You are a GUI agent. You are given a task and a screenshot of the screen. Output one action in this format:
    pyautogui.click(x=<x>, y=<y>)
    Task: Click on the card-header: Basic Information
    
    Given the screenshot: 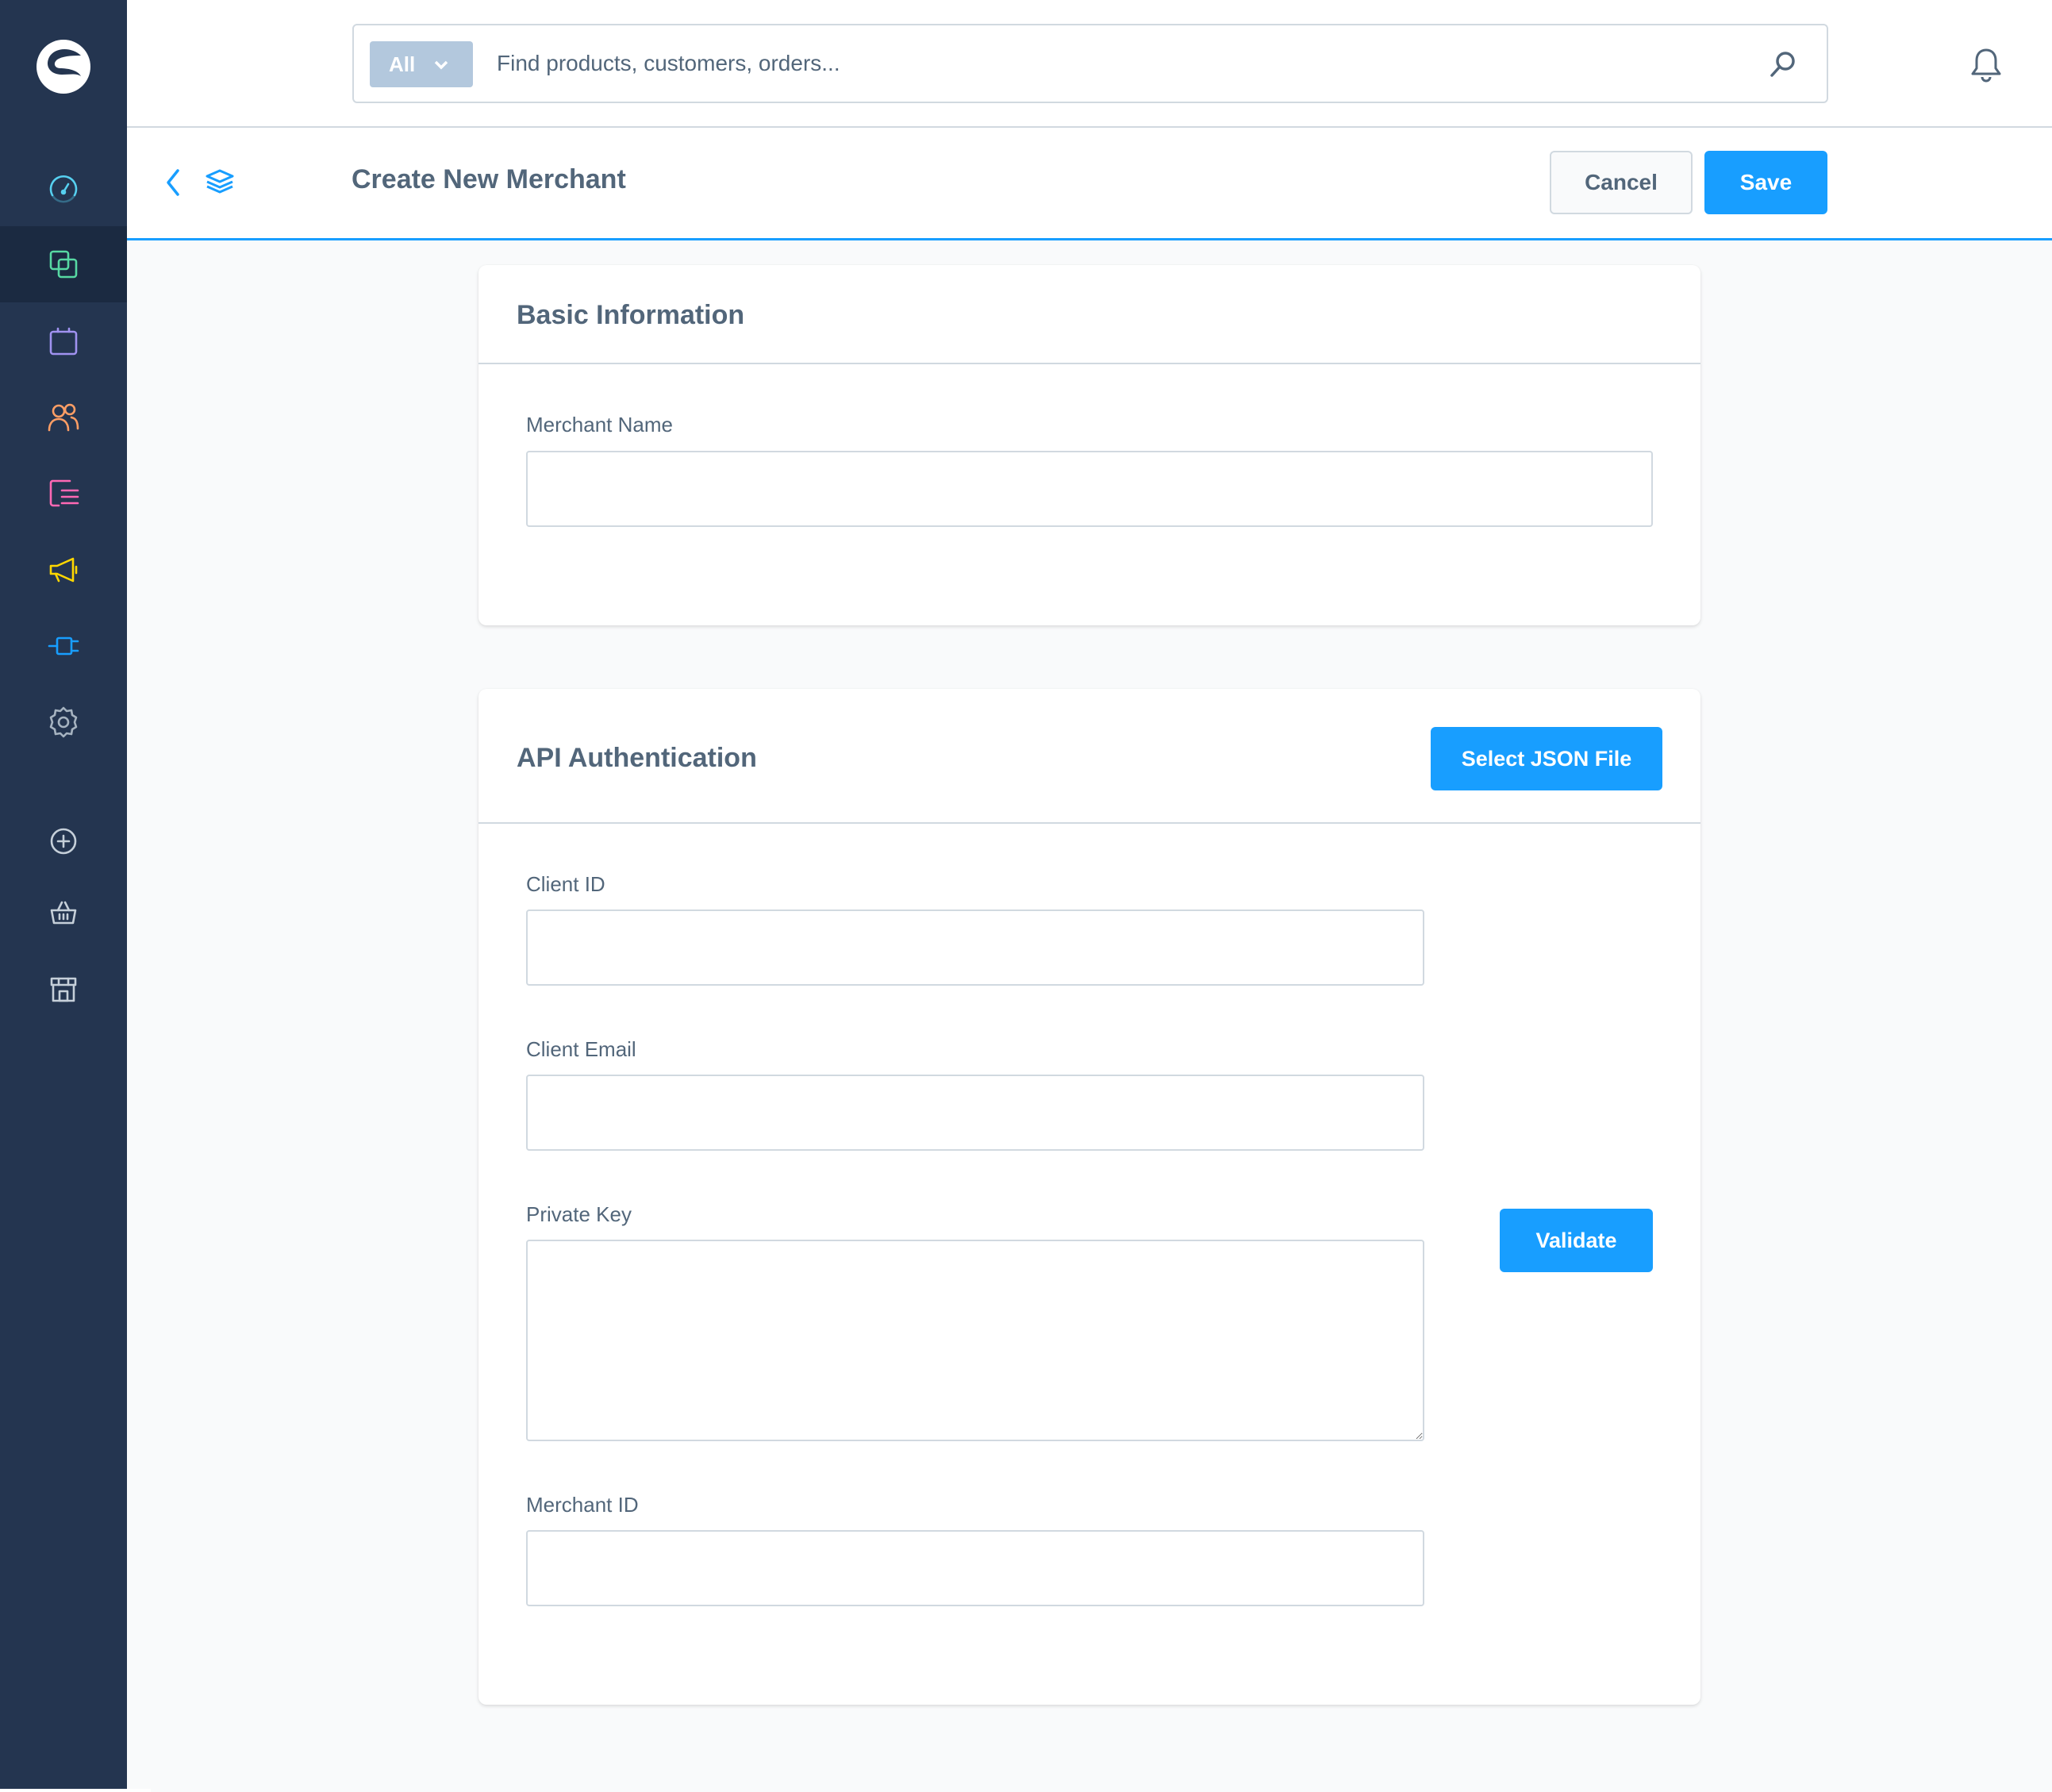 What is the action you would take?
    pyautogui.click(x=1089, y=314)
    